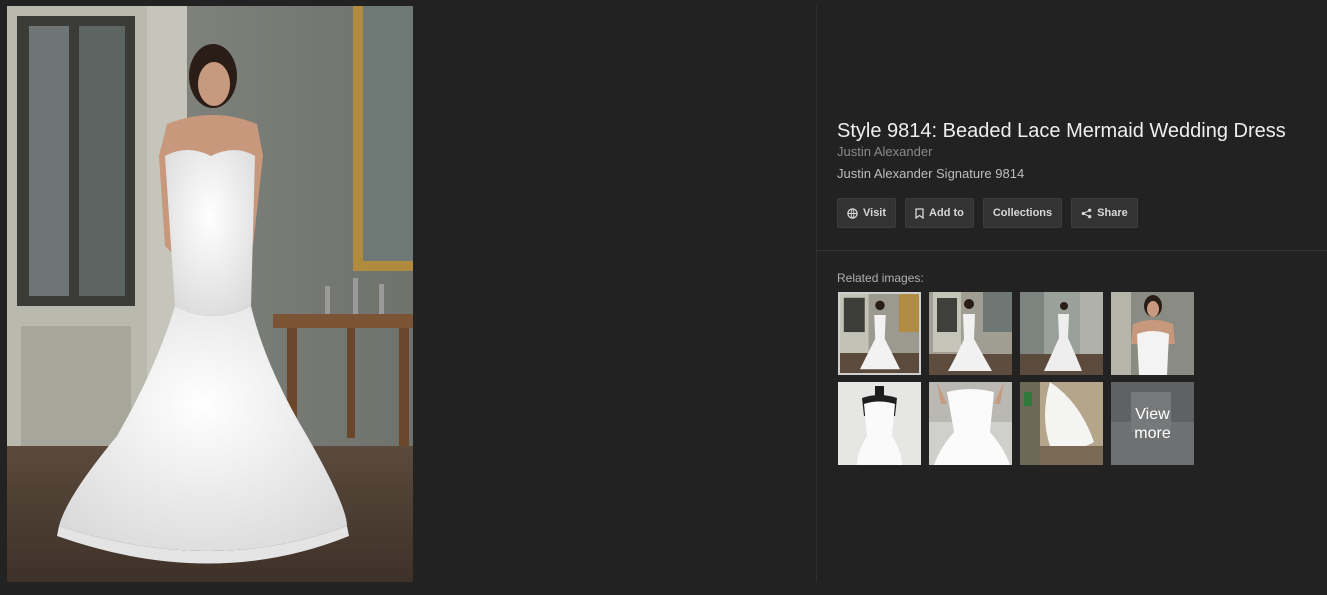  What do you see at coordinates (880, 278) in the screenshot?
I see `related-images-label: Related images:` at bounding box center [880, 278].